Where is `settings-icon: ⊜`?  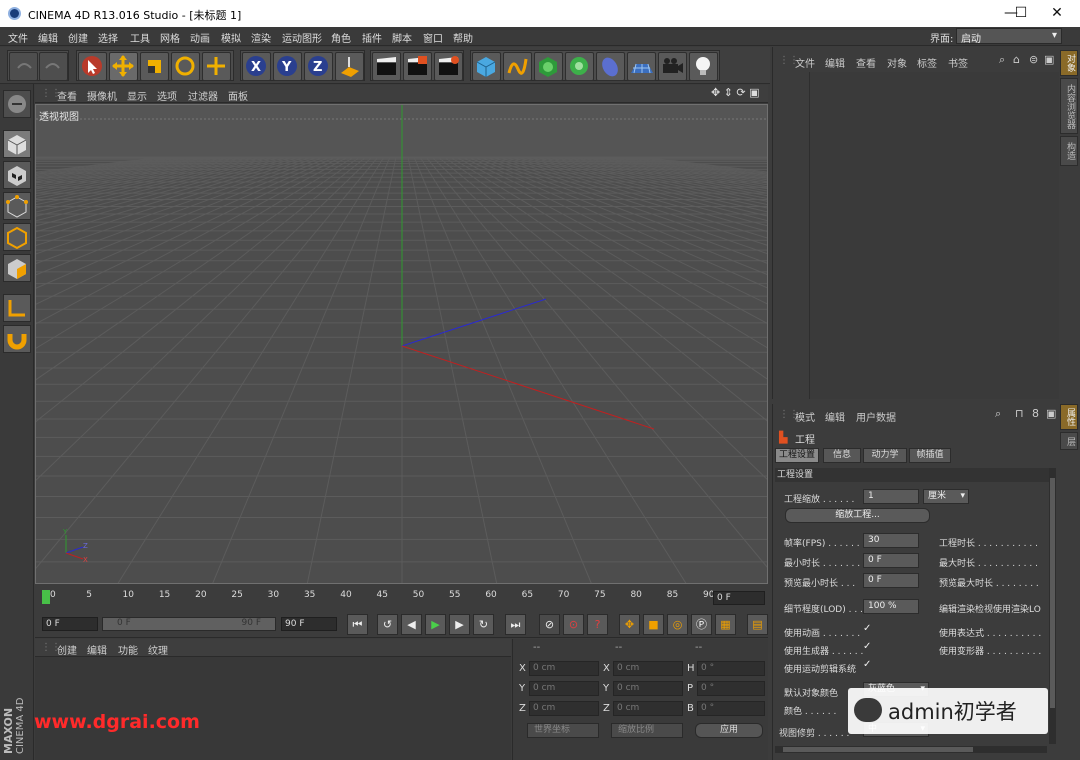
settings-icon: ⊜ is located at coordinates (1033, 59).